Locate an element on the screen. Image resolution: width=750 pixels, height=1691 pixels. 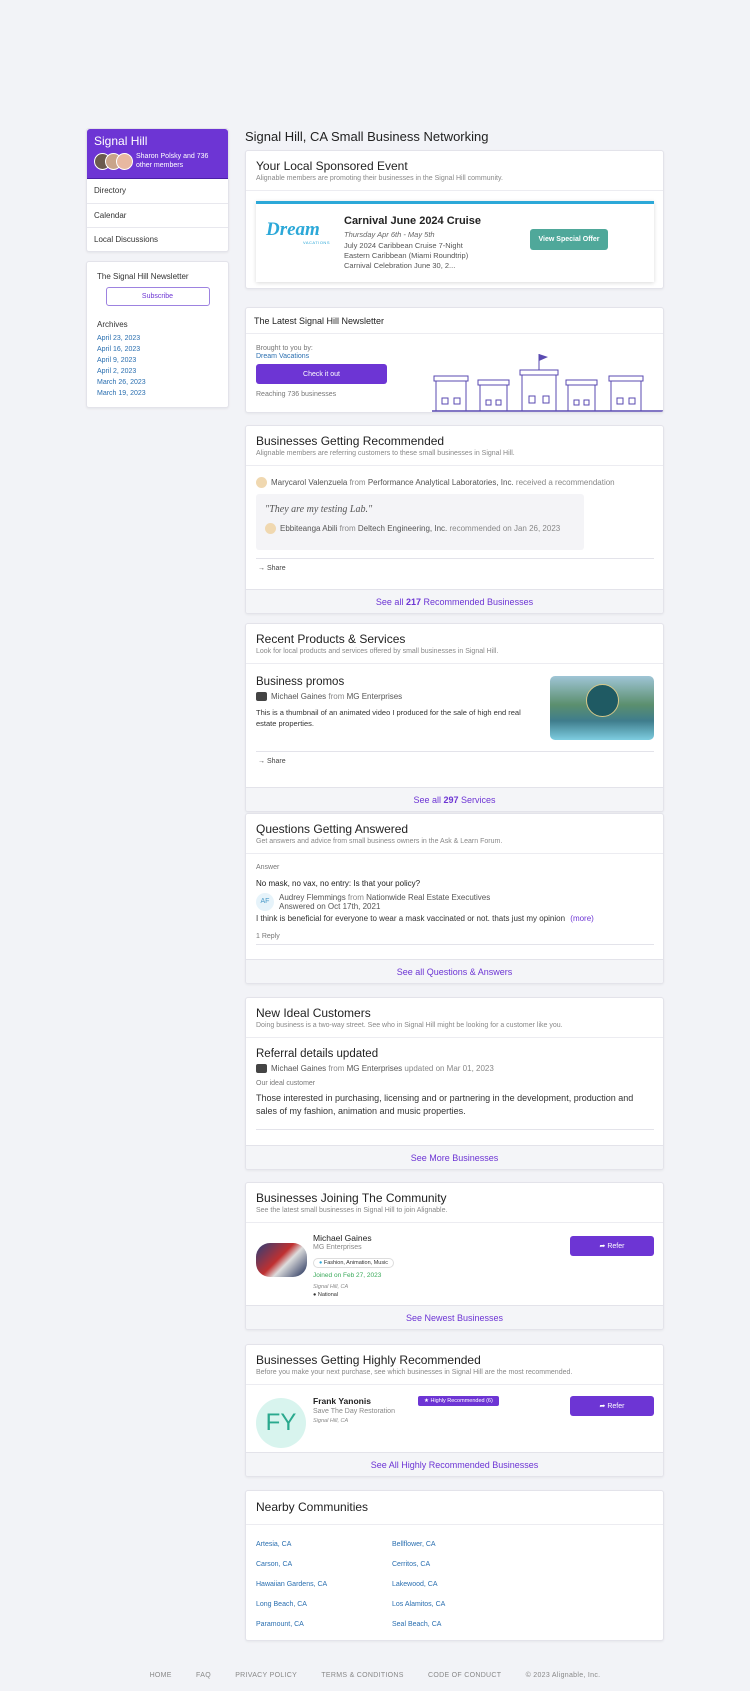
business-owner-name: Frank Yanonis is located at coordinates (354, 1401).